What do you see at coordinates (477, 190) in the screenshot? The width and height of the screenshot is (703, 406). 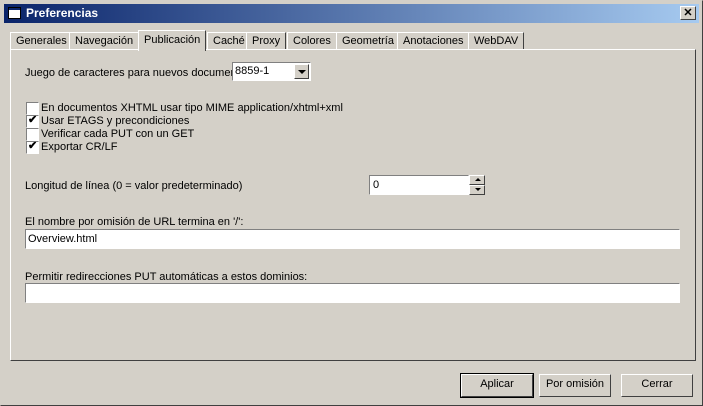 I see `spin-down-icon` at bounding box center [477, 190].